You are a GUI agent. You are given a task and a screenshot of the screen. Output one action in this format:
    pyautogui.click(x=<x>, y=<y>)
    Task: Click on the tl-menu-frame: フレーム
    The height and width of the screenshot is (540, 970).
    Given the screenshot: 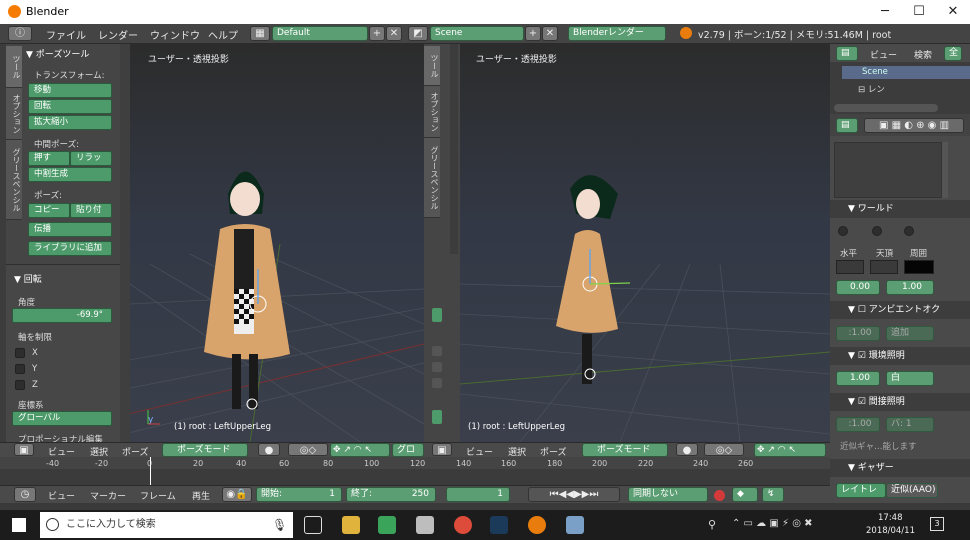 What is the action you would take?
    pyautogui.click(x=158, y=495)
    